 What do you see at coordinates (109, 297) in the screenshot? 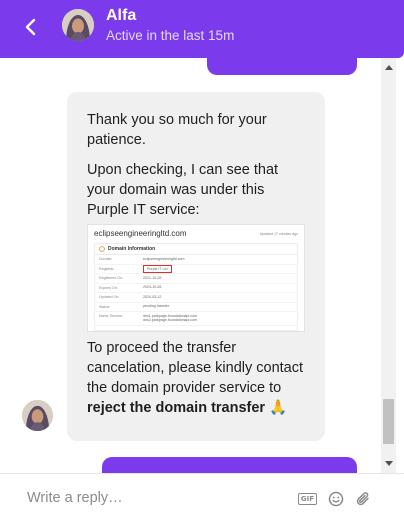
I see `info-key: Updated On:` at bounding box center [109, 297].